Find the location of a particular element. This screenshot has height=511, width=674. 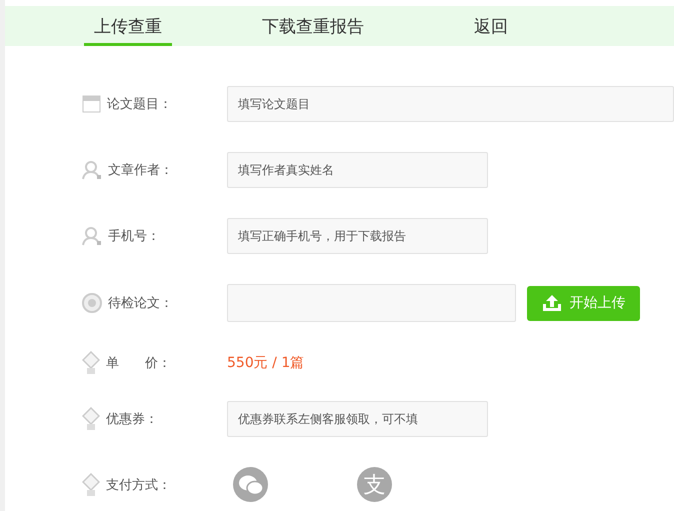

field-label: 单 价： is located at coordinates (138, 363).